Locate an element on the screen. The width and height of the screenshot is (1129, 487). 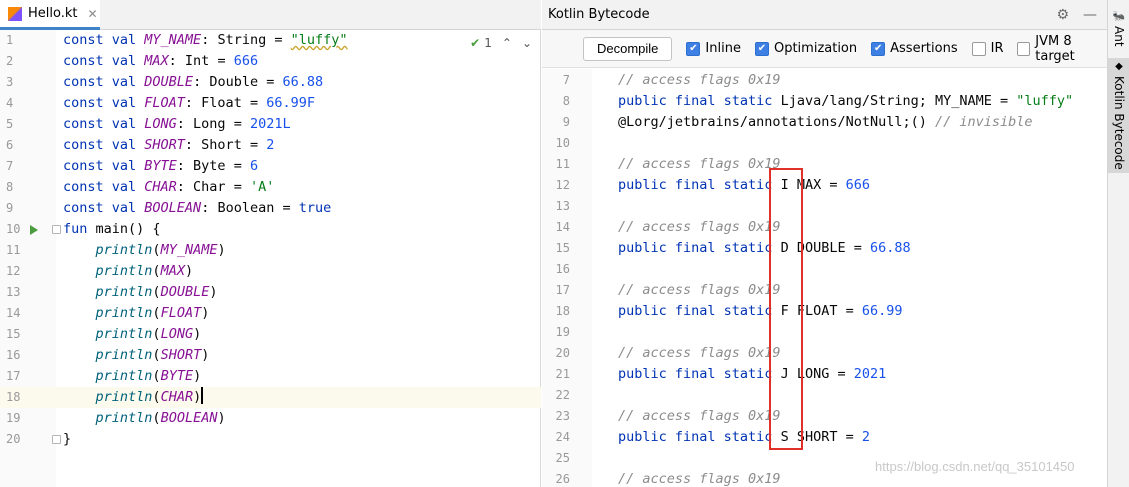
line-number: 26 is located at coordinates (562, 479).